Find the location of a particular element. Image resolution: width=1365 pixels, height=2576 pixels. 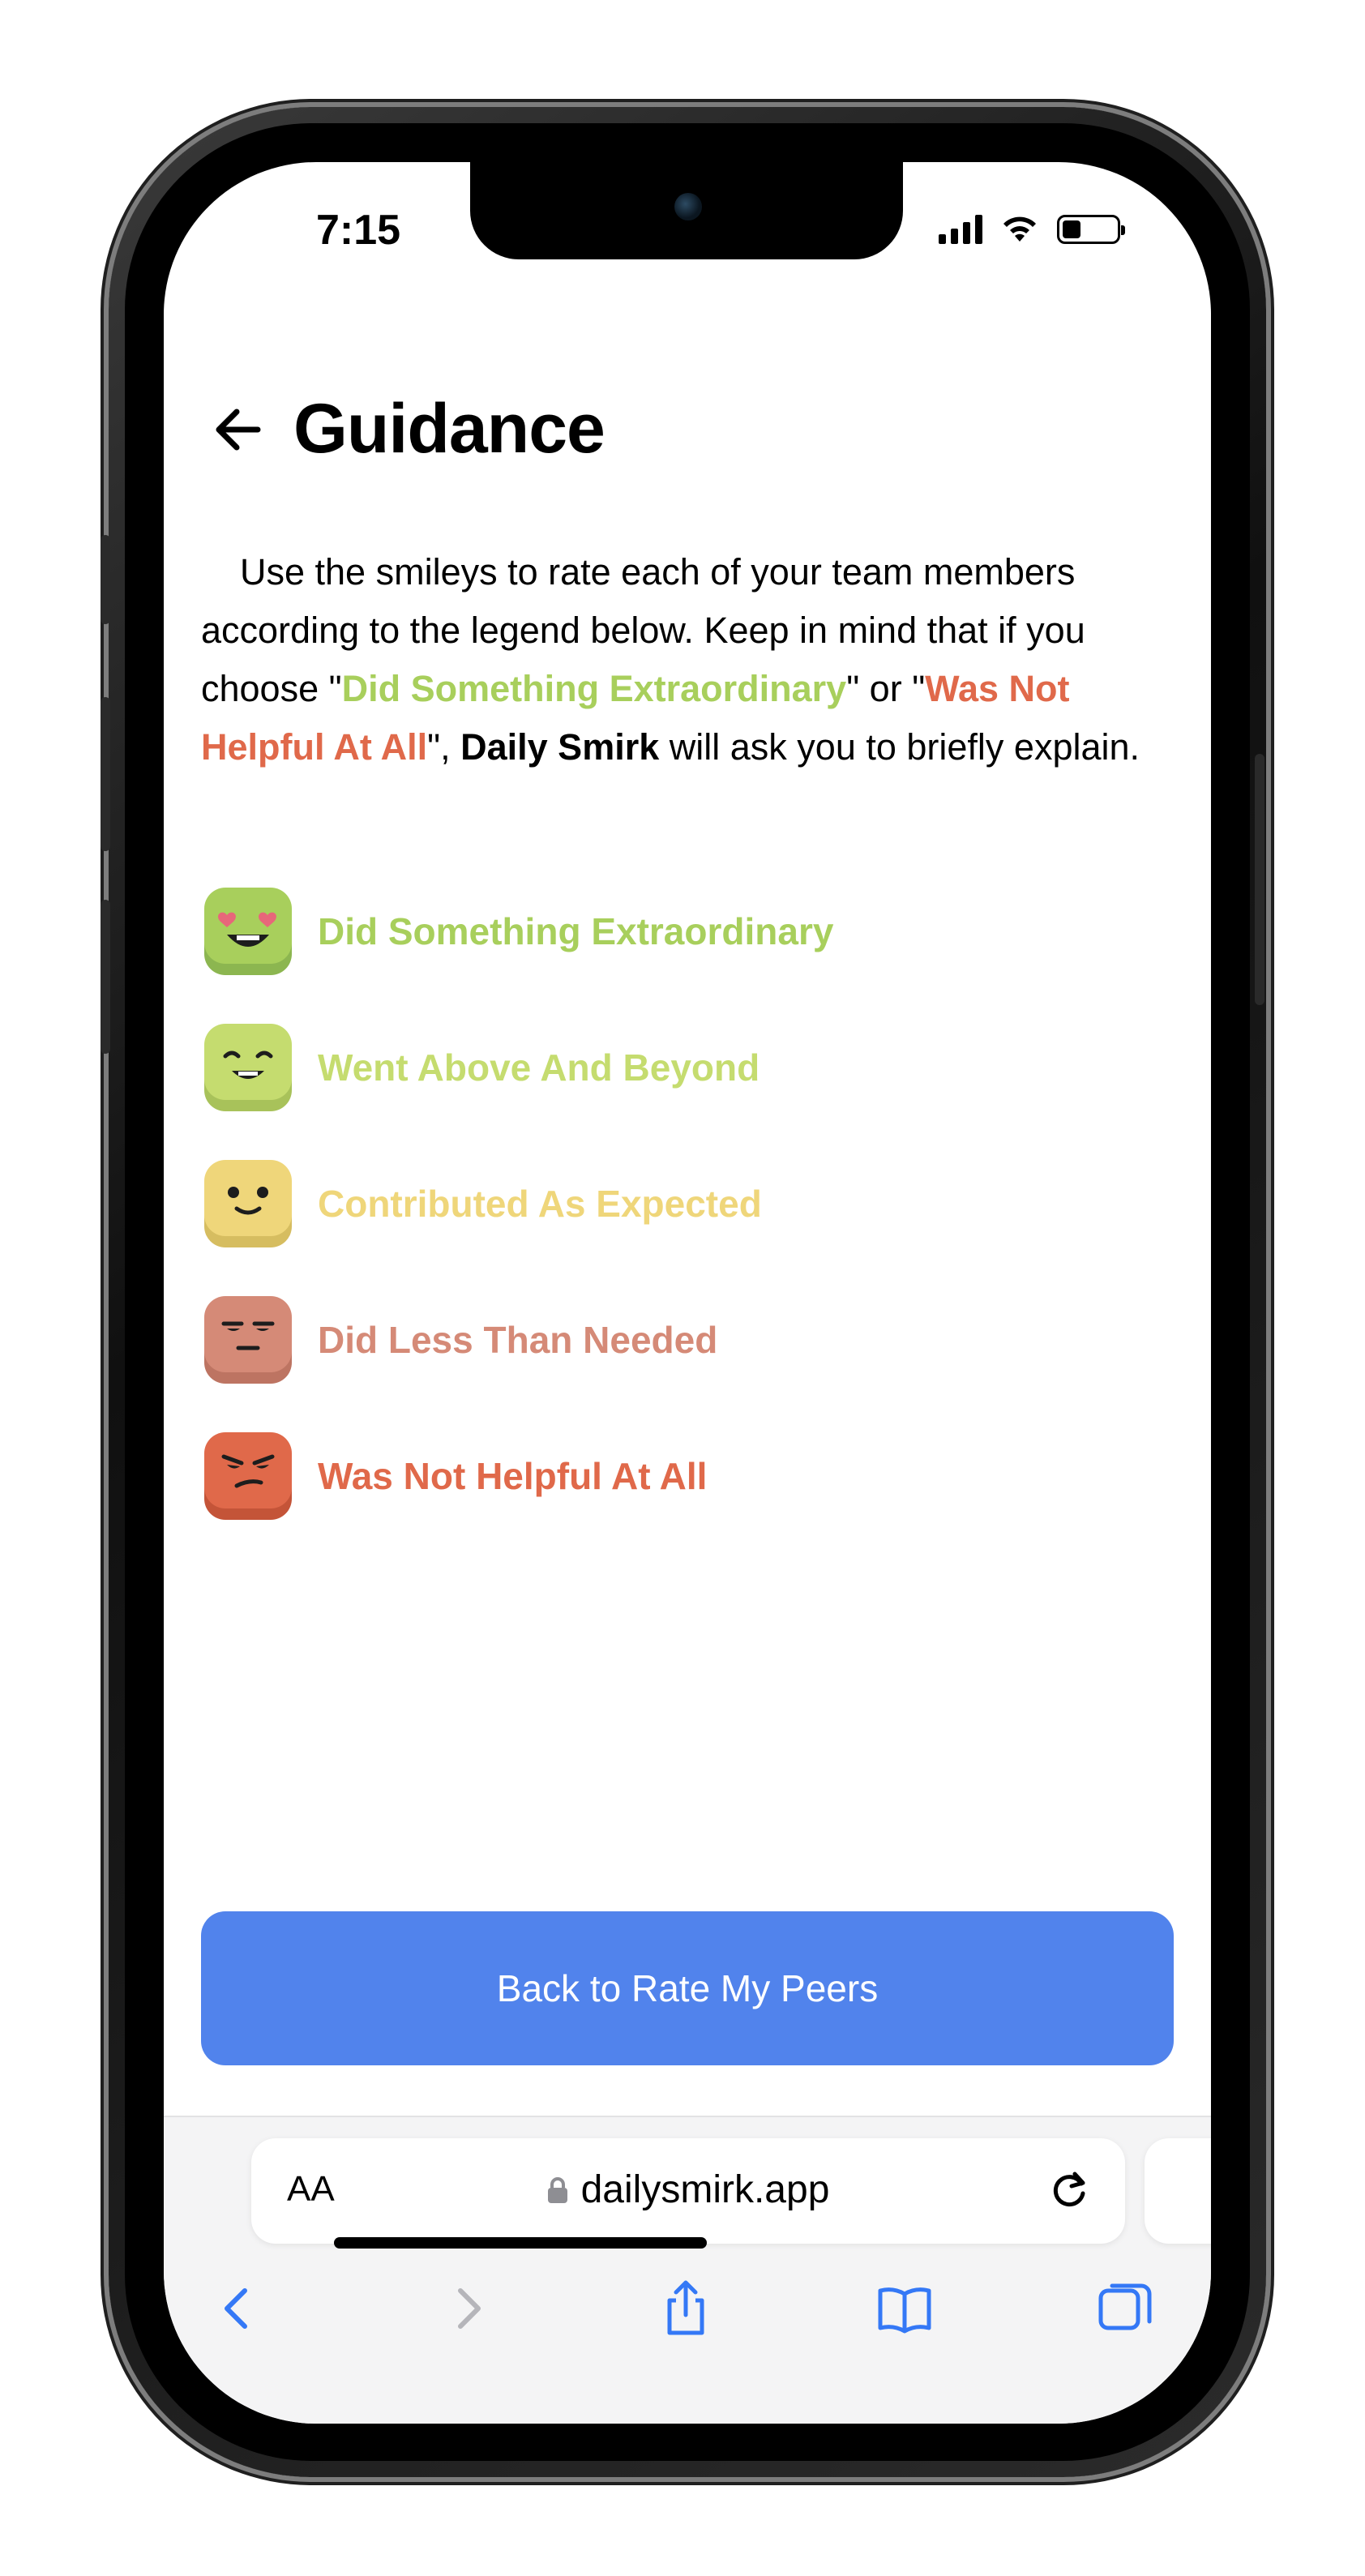

volume-down-button is located at coordinates (106, 977).